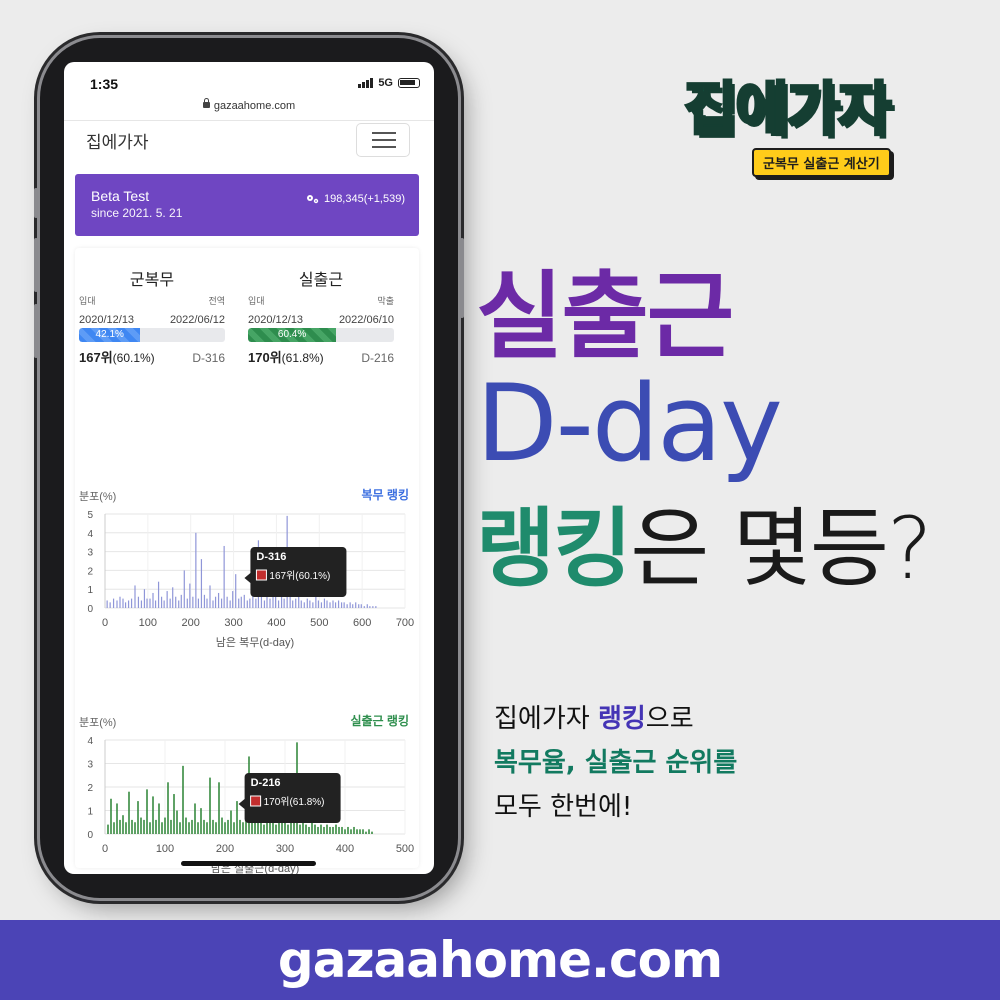  What do you see at coordinates (266, 783) in the screenshot?
I see `tooltip-title: D-216` at bounding box center [266, 783].